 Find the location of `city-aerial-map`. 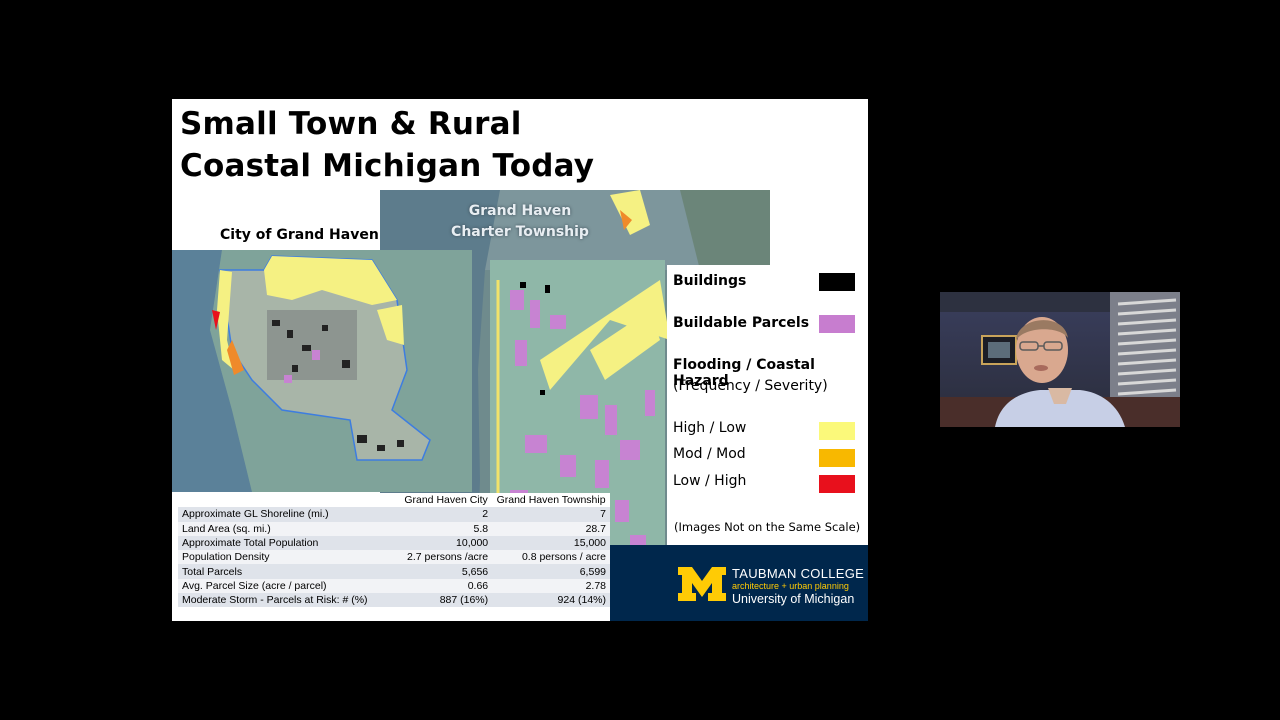

city-aerial-map is located at coordinates (322, 371).